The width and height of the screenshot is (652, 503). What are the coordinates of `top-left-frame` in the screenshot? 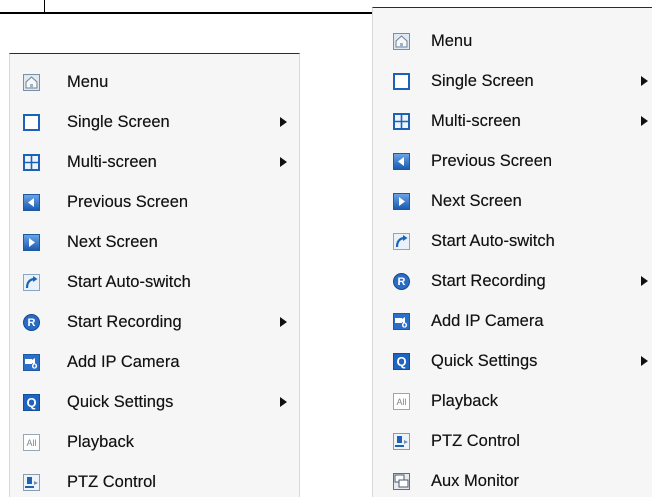 It's located at (22, 7).